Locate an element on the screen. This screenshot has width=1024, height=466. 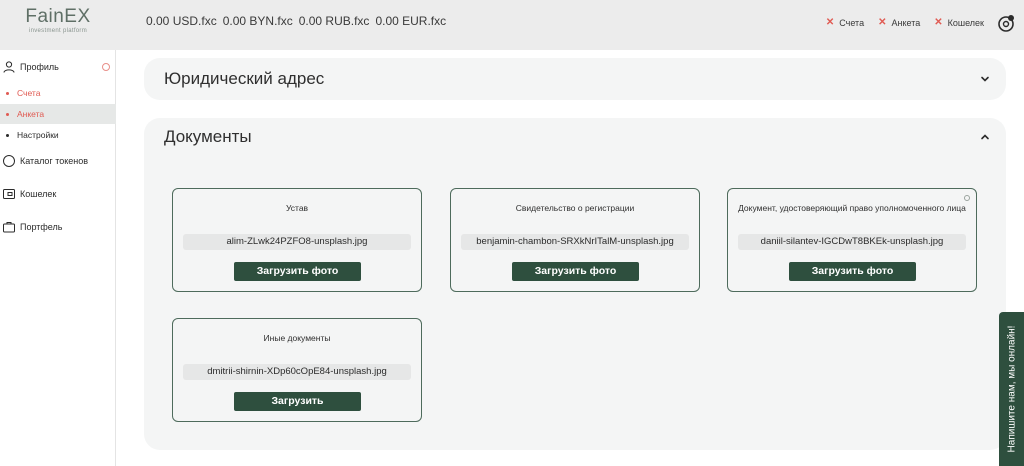
chat-label: Напишите нам, мы онлайн! is located at coordinates (1011, 389).